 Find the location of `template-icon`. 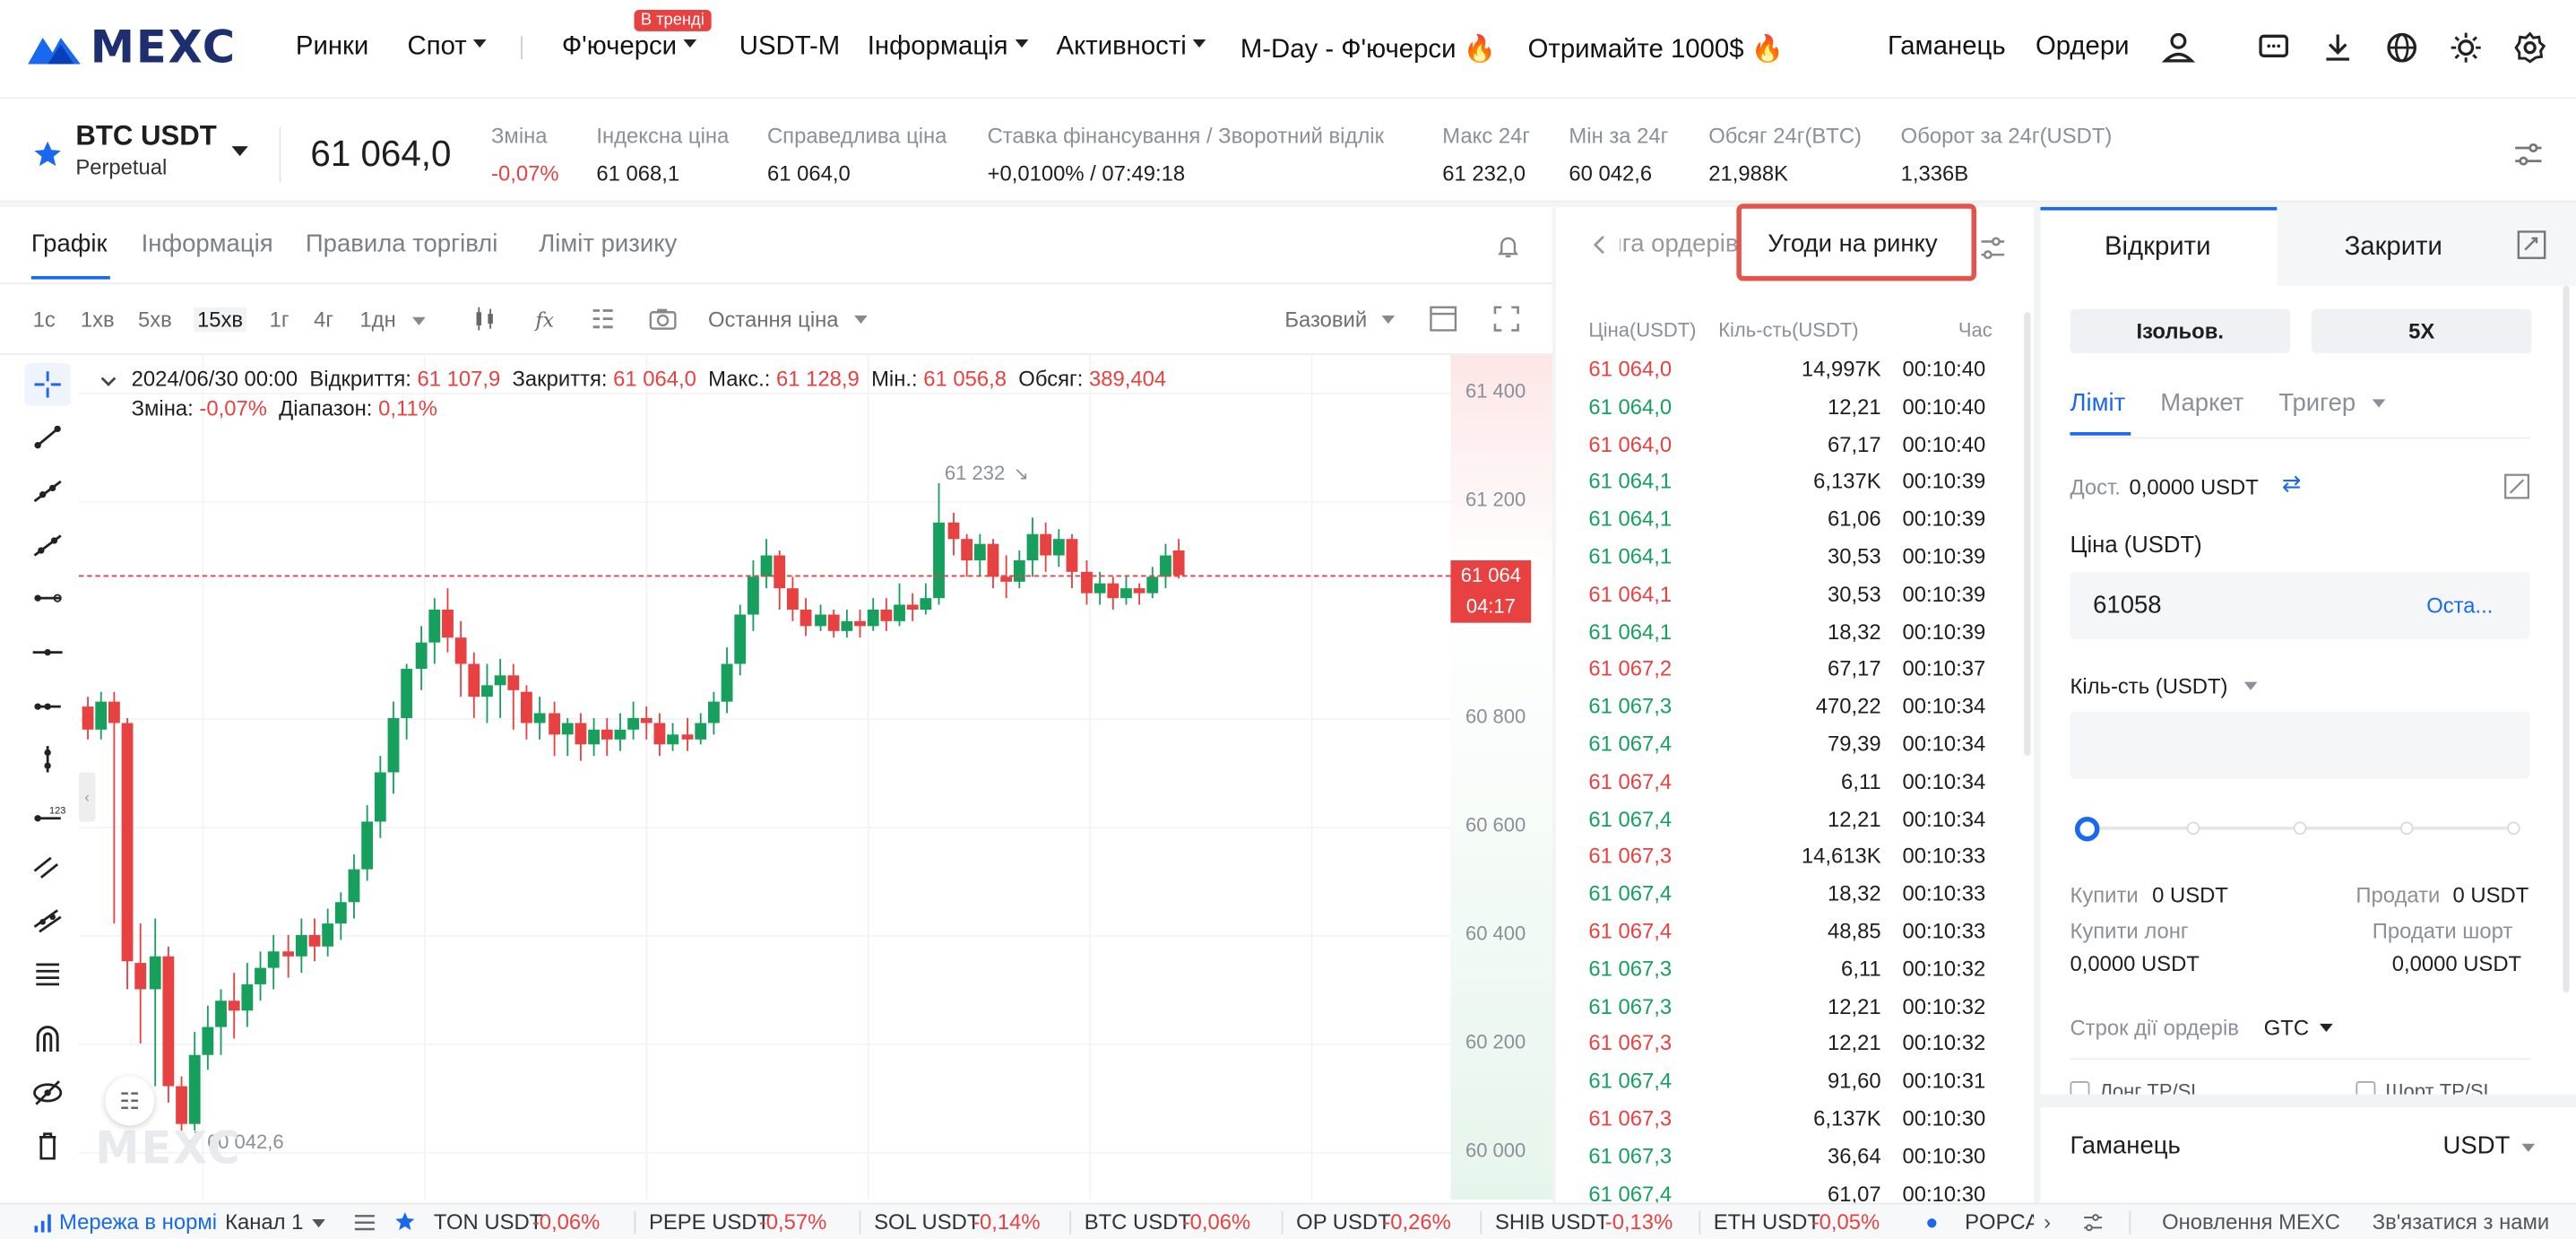

template-icon is located at coordinates (603, 319).